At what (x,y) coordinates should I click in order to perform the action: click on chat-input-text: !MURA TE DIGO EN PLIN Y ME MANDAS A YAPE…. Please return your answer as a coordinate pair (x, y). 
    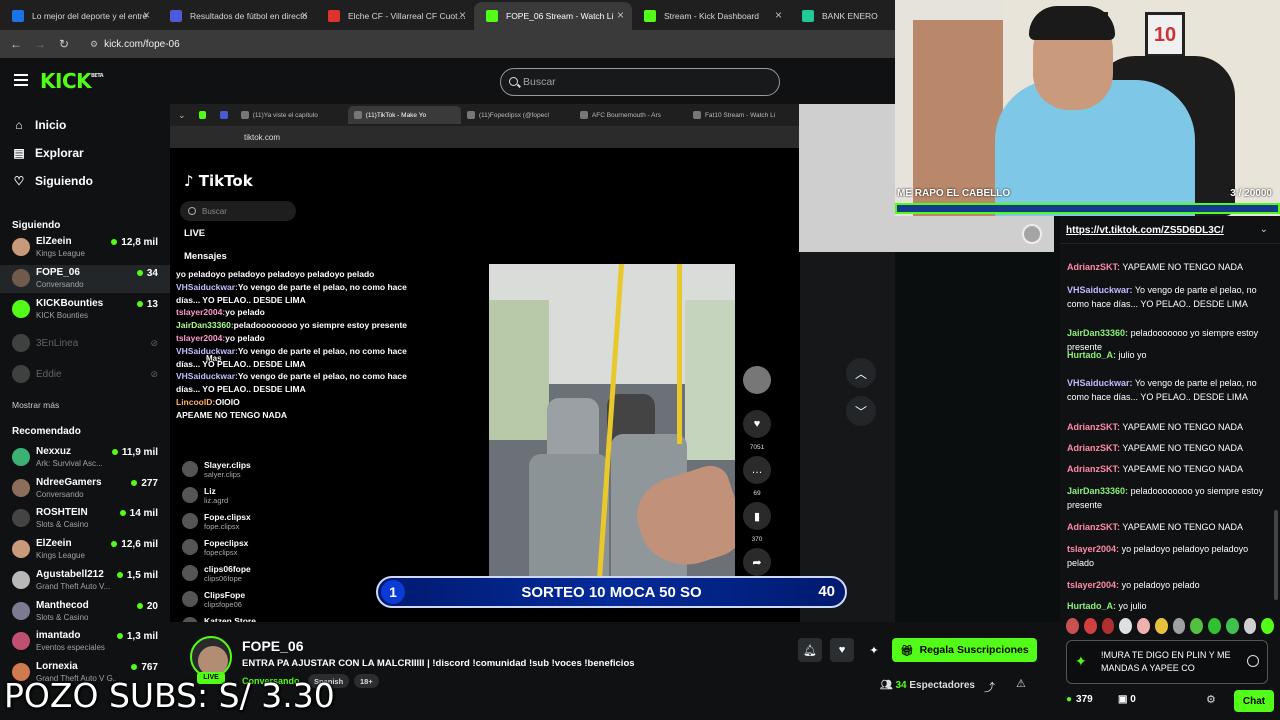
    Looking at the image, I should click on (1171, 662).